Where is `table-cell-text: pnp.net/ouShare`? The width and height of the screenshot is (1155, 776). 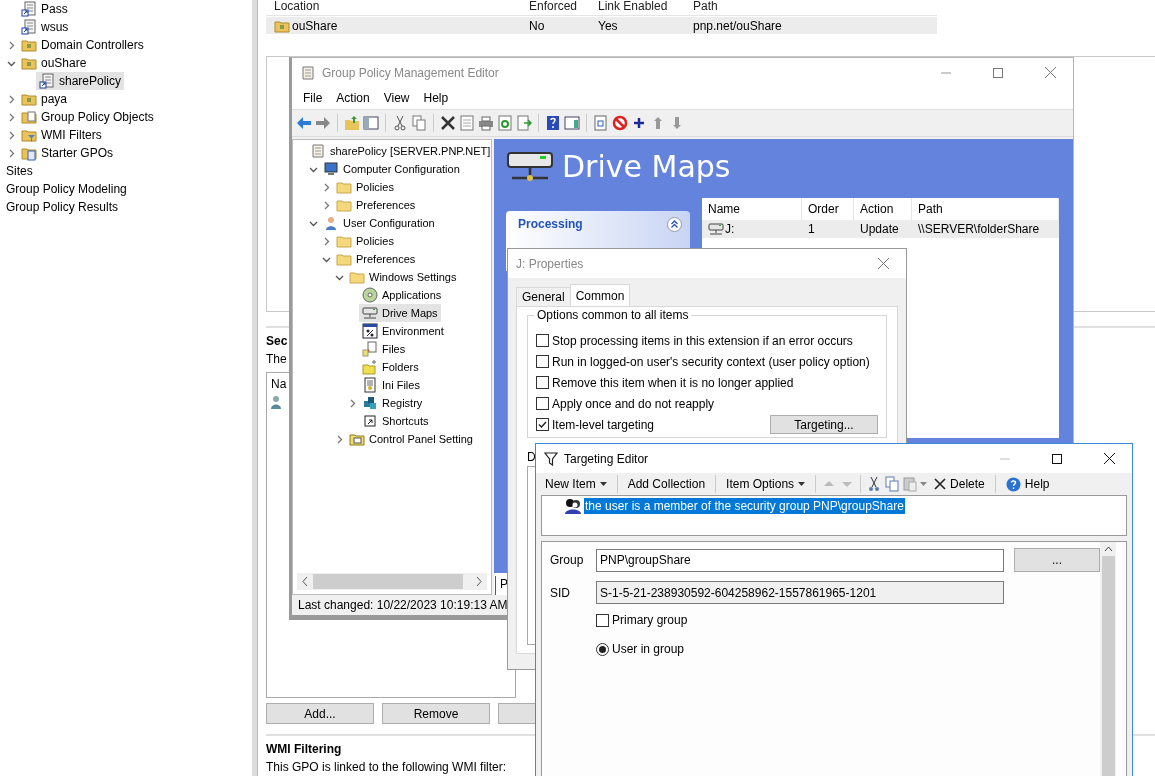
table-cell-text: pnp.net/ouShare is located at coordinates (737, 25).